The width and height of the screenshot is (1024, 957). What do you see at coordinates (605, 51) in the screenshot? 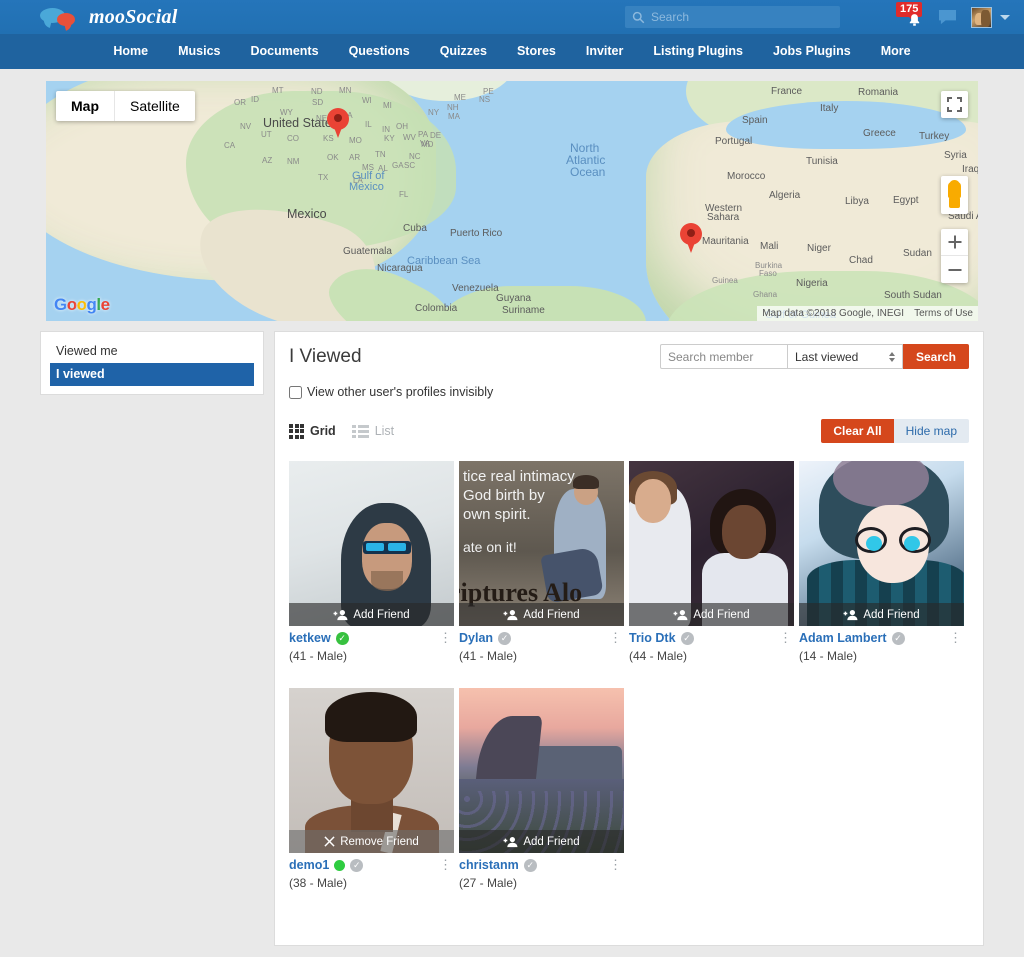
I see `nav-item-inviter: Inviter` at bounding box center [605, 51].